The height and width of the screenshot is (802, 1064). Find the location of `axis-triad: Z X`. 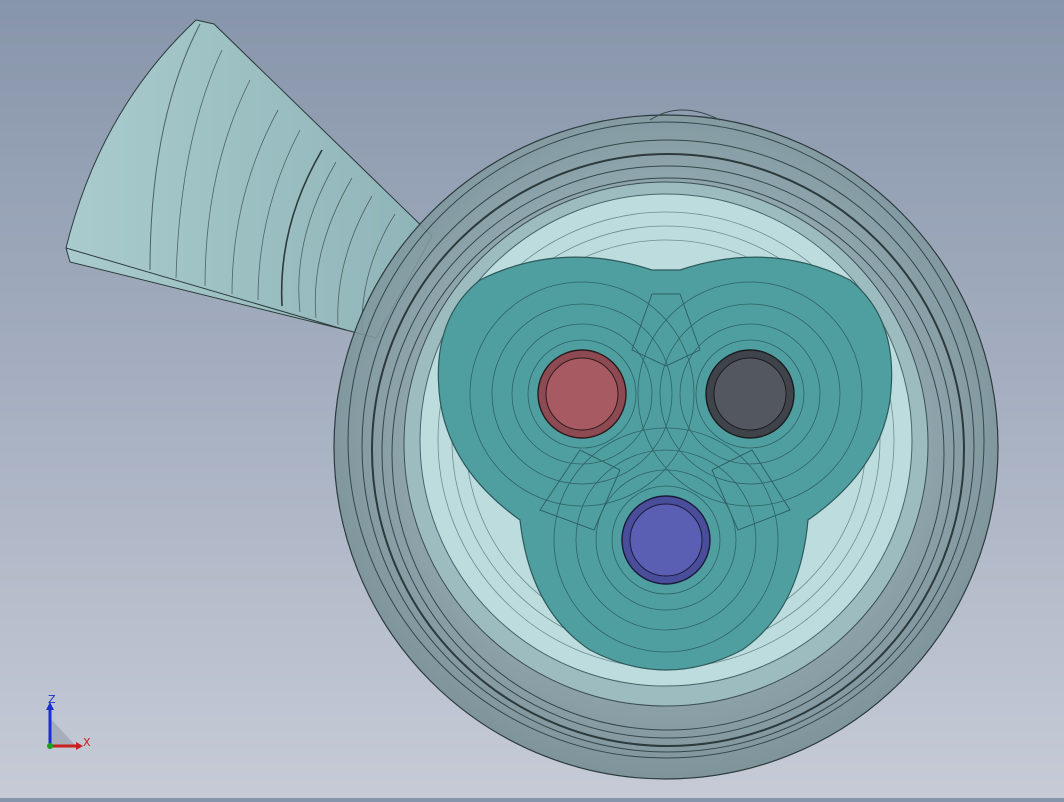

axis-triad: Z X is located at coordinates (68, 722).